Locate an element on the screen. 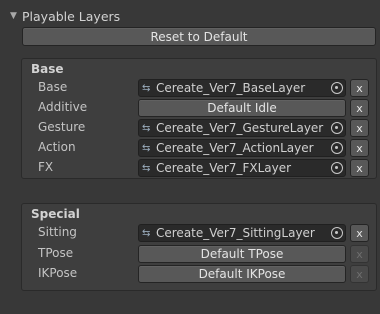 The width and height of the screenshot is (380, 314). layer-row-ikpose: IKPose Default IKPose x is located at coordinates (199, 274).